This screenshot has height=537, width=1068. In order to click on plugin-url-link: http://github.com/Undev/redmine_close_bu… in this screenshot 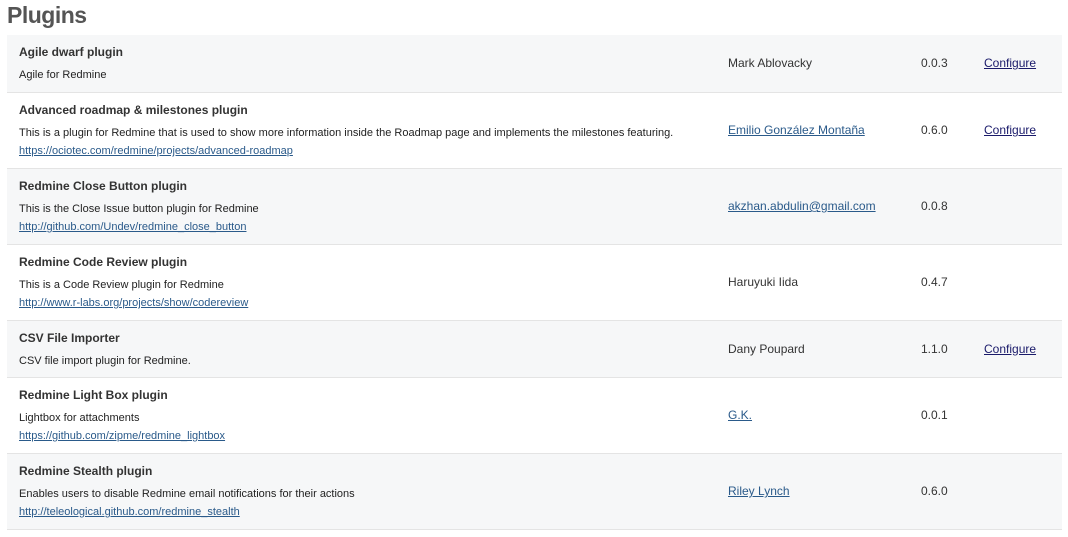, I will do `click(373, 227)`.